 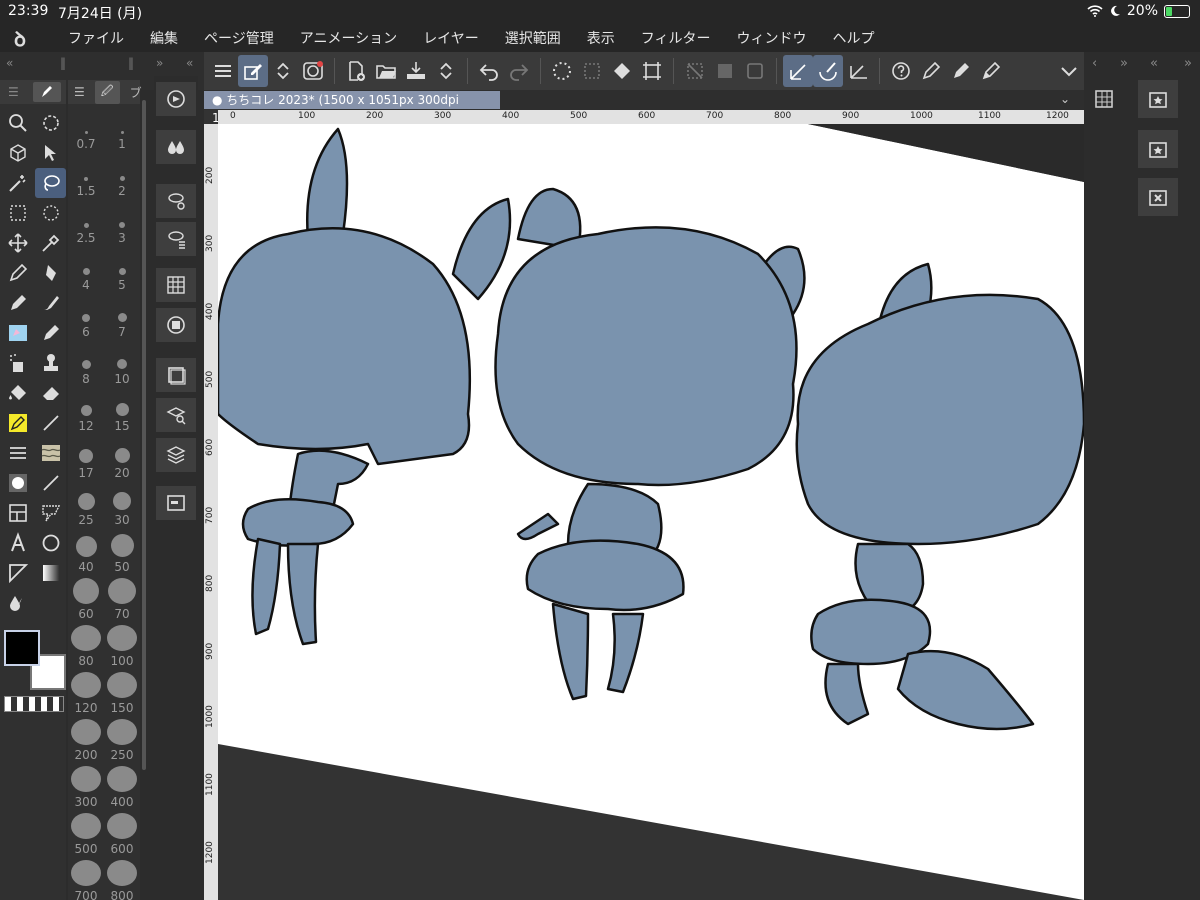 What do you see at coordinates (50, 423) in the screenshot?
I see `line-icon` at bounding box center [50, 423].